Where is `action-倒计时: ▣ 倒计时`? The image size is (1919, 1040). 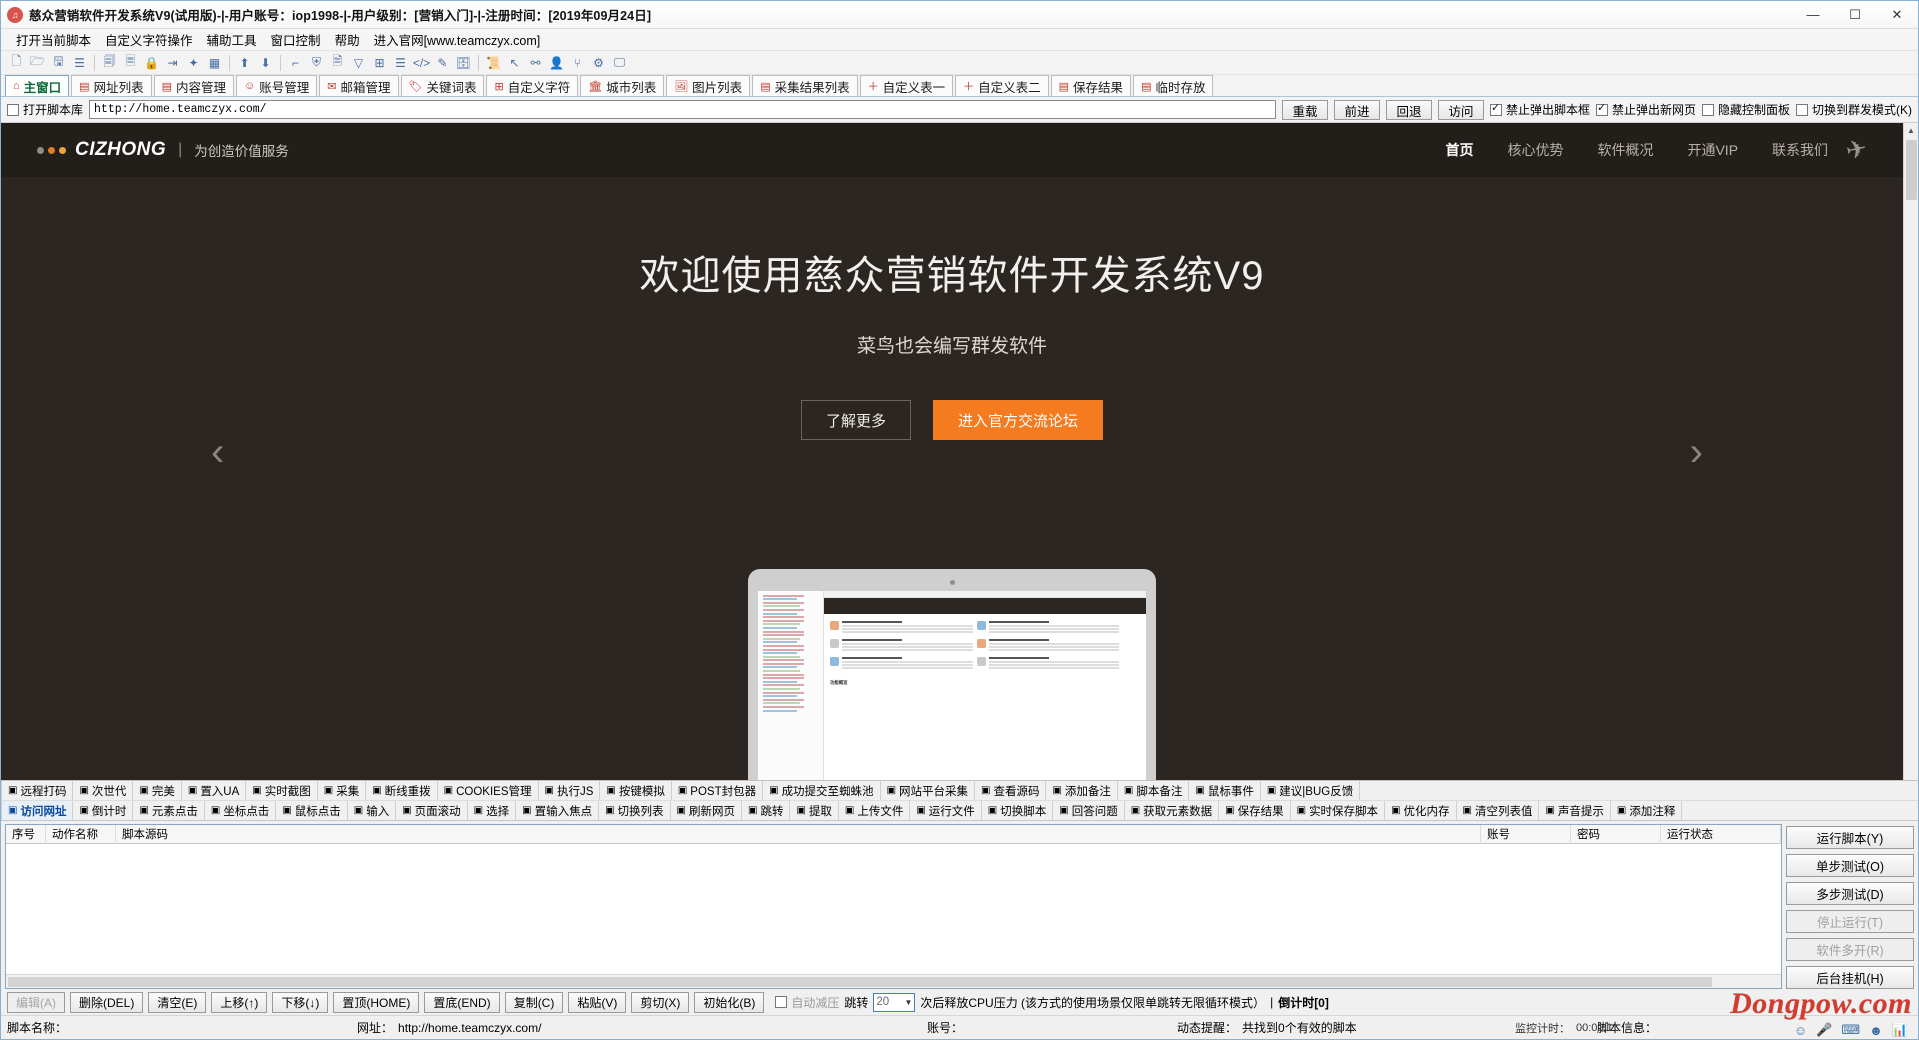 action-倒计时: ▣ 倒计时 is located at coordinates (103, 810).